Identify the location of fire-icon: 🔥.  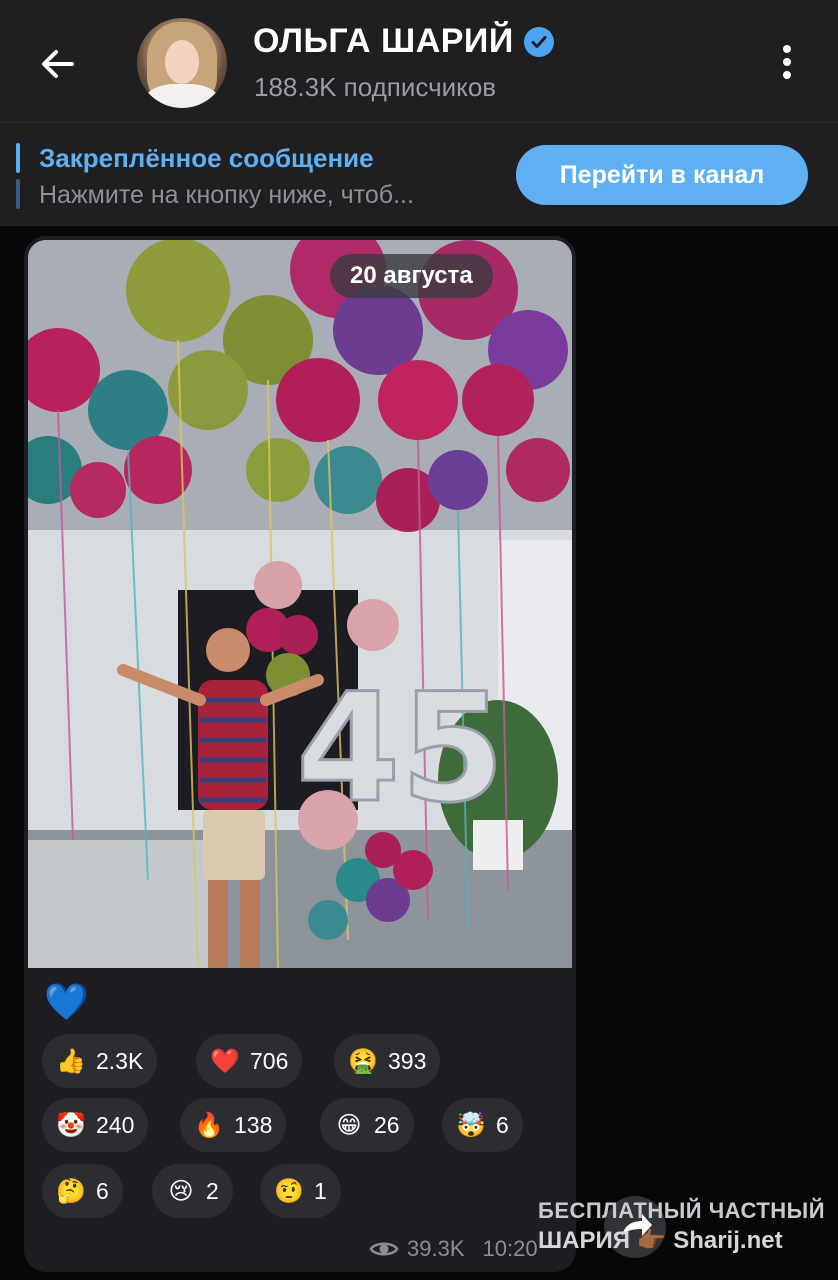
(209, 1125).